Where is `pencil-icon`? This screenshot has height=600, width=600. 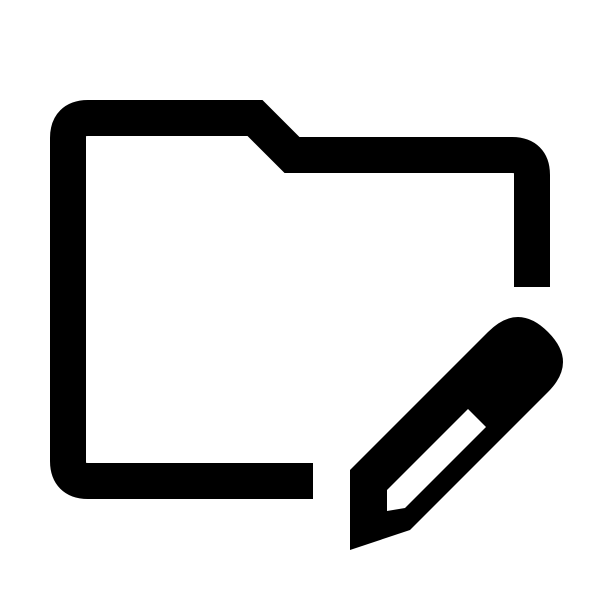 pencil-icon is located at coordinates (456, 433).